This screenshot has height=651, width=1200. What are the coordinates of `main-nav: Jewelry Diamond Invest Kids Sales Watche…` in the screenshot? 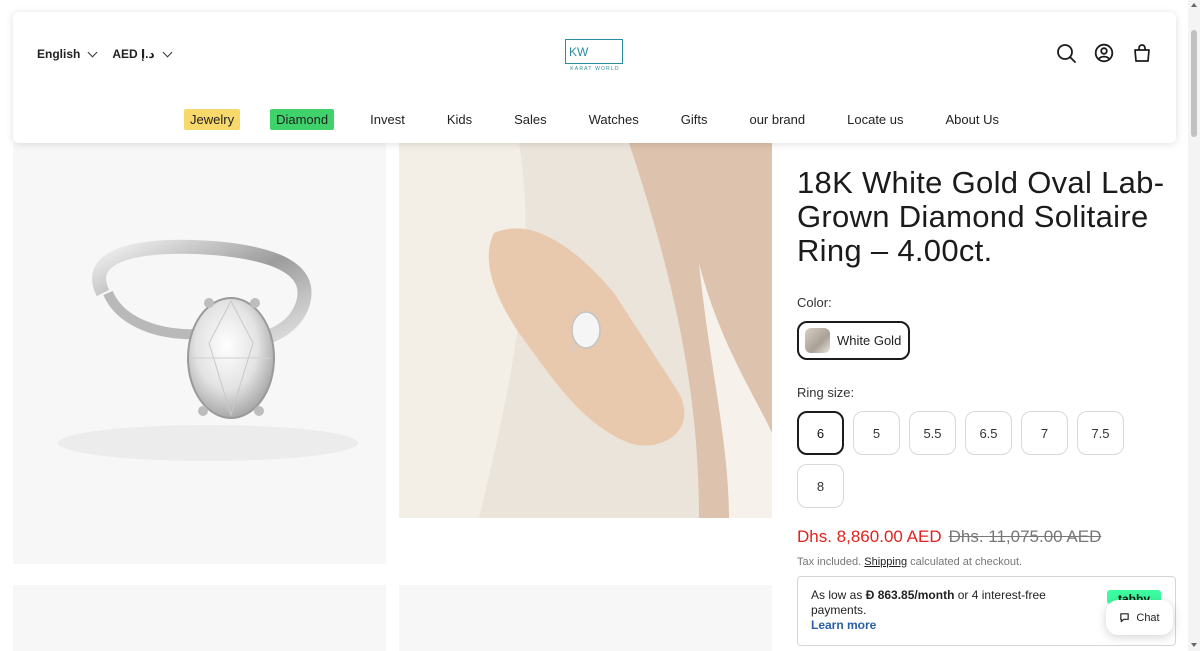 It's located at (594, 119).